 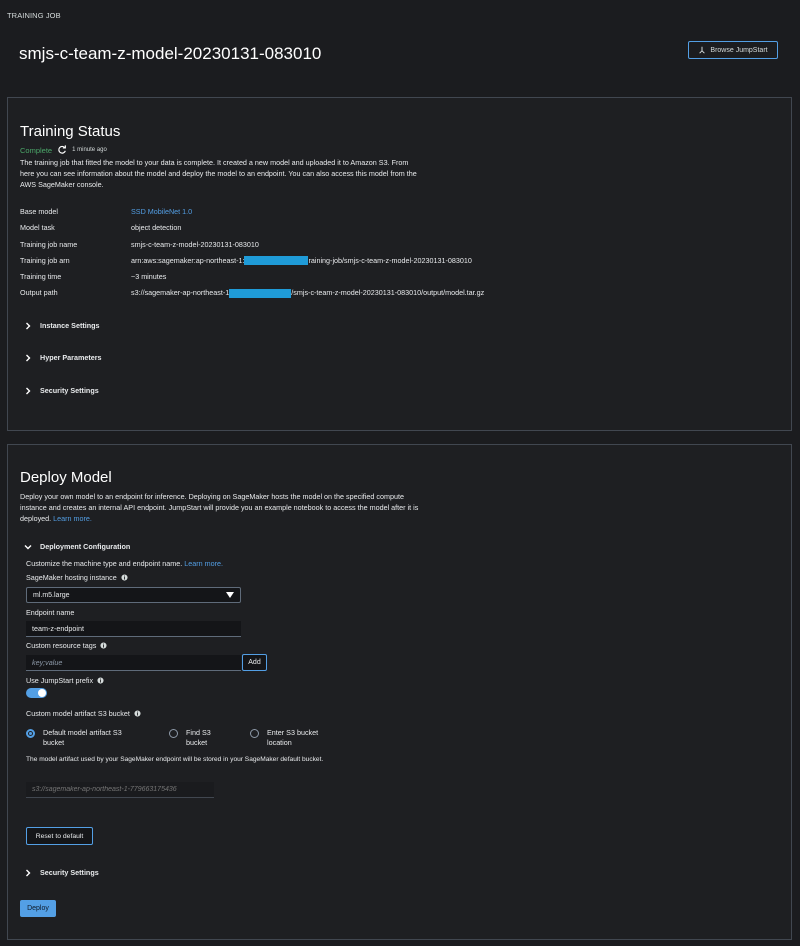 What do you see at coordinates (66, 477) in the screenshot?
I see `deploy-model-title: Deploy Model` at bounding box center [66, 477].